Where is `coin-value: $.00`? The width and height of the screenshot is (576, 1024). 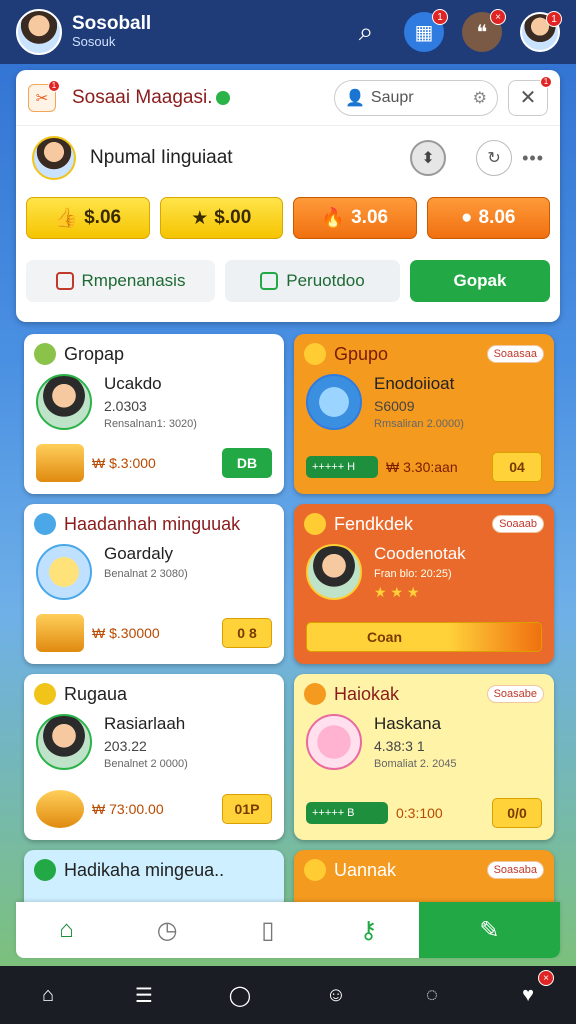
coin-value: $.00 is located at coordinates (233, 217).